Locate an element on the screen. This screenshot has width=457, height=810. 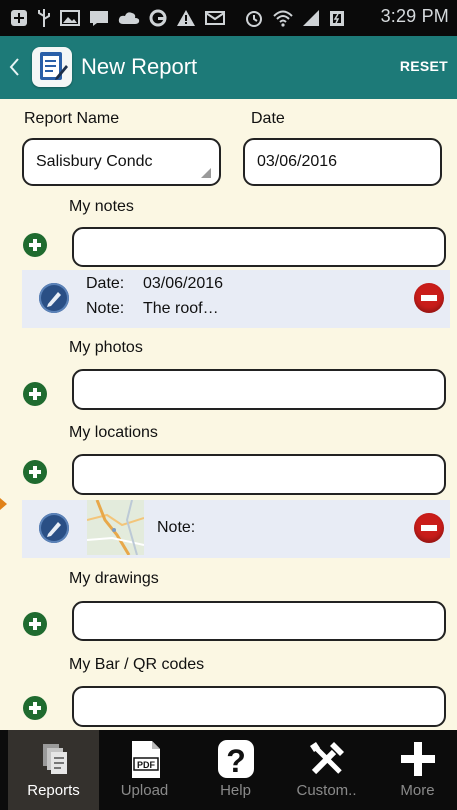
map-thumbnail is located at coordinates (115, 527).